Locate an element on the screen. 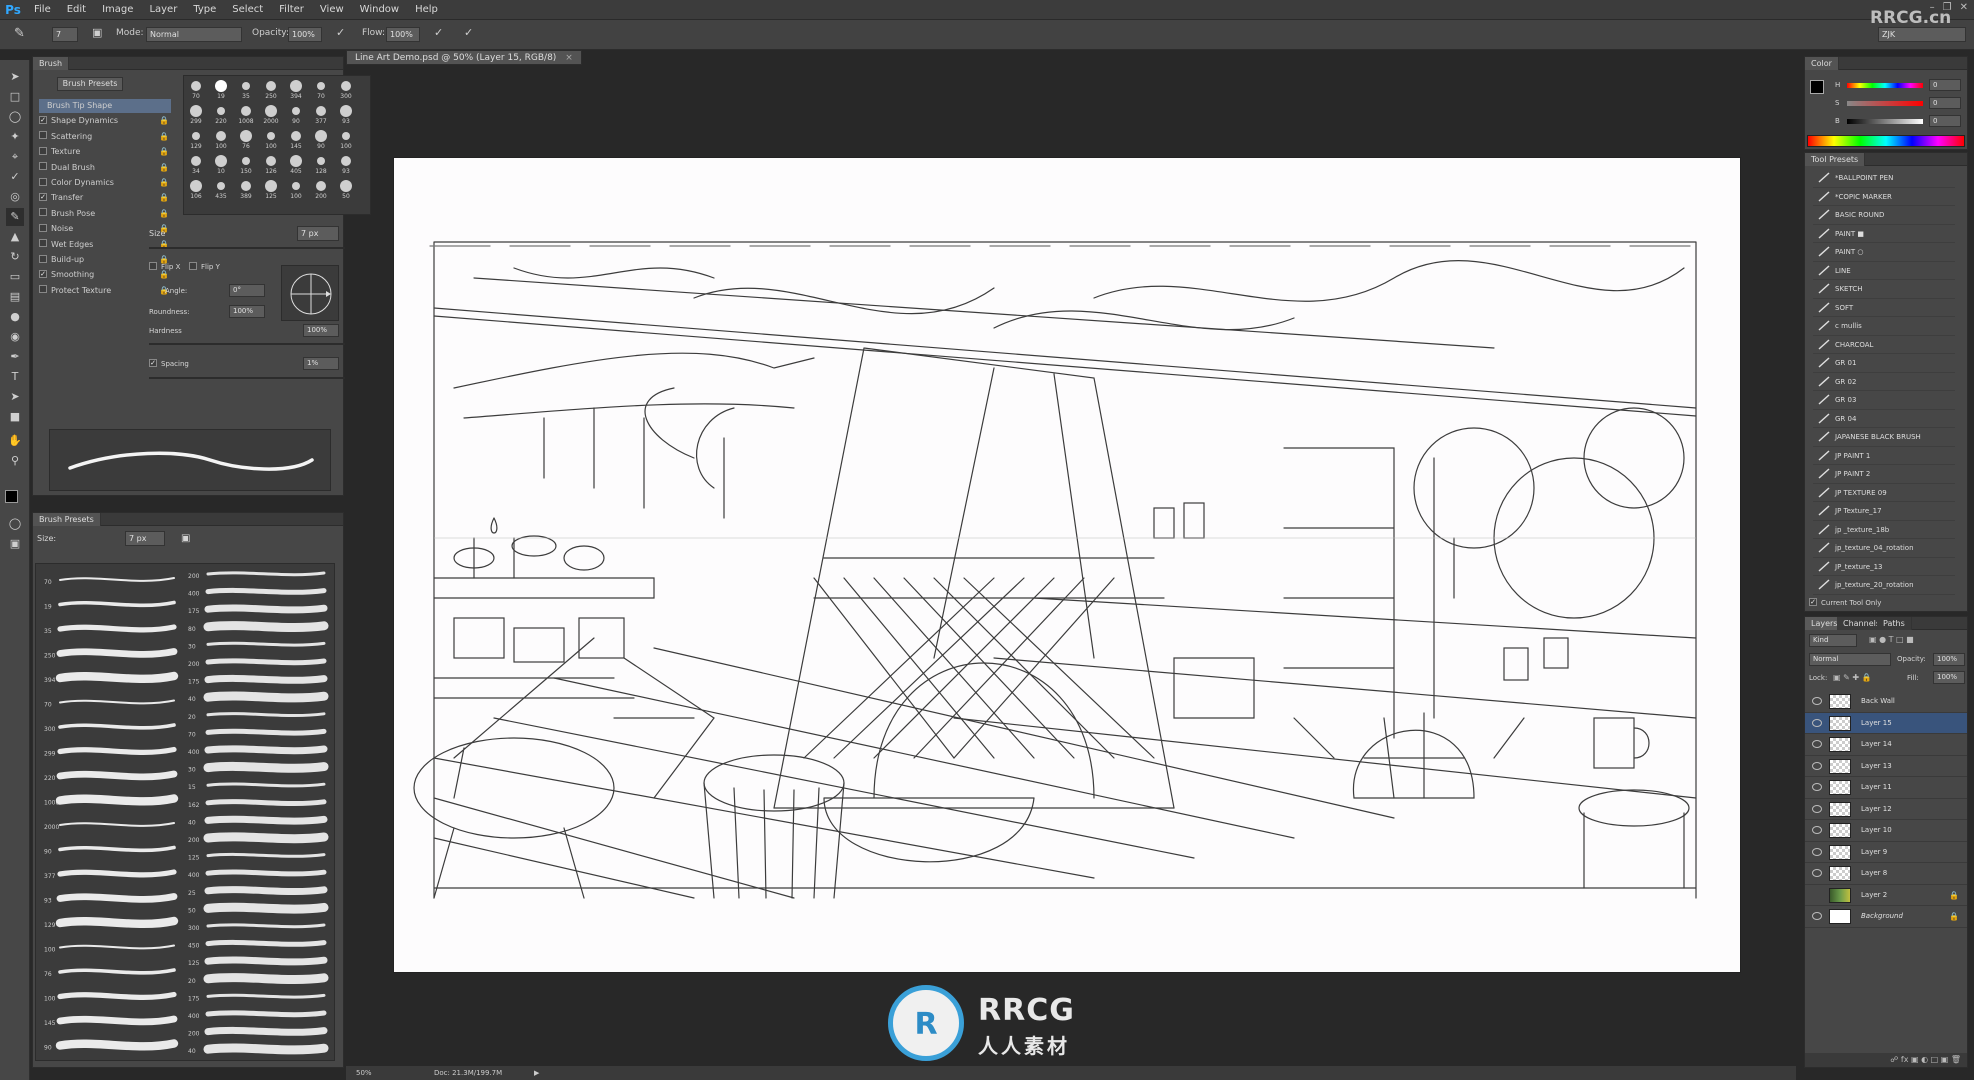 This screenshot has width=1974, height=1080. tool-preset-item: SOFT is located at coordinates (1884, 308).